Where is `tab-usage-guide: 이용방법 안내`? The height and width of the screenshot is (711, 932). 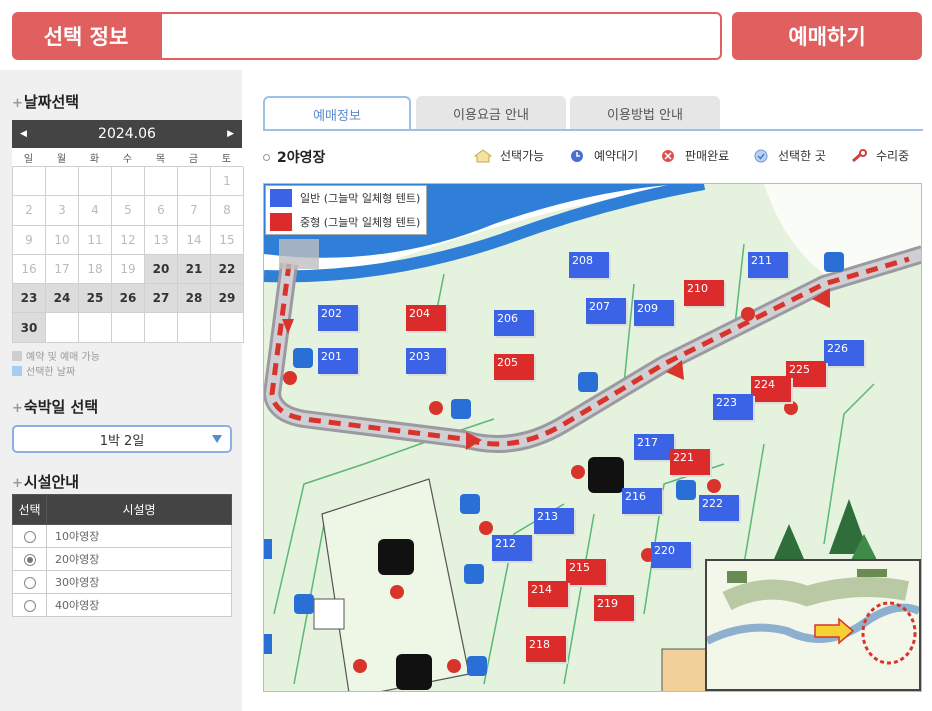
tab-usage-guide: 이용방법 안내 is located at coordinates (645, 113).